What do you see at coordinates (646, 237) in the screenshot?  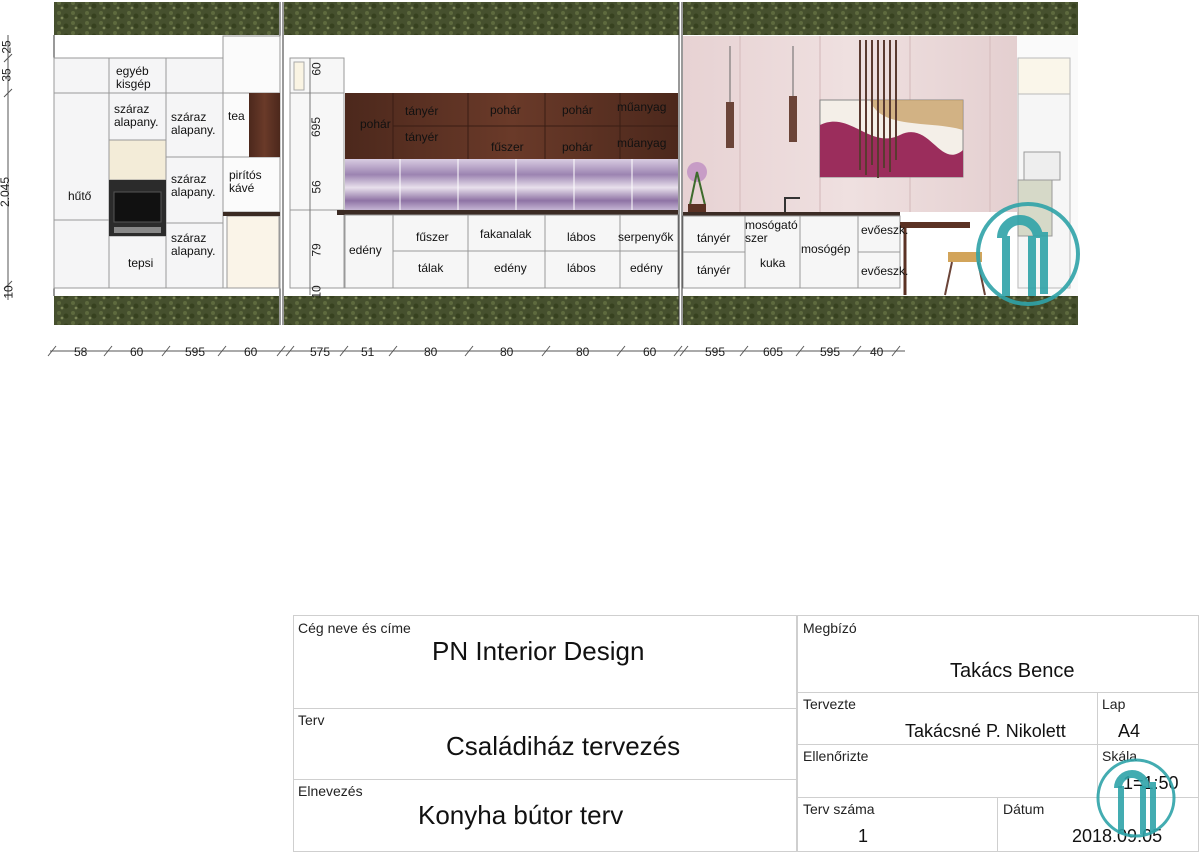 I see `label-serpenyok: serpenyők` at bounding box center [646, 237].